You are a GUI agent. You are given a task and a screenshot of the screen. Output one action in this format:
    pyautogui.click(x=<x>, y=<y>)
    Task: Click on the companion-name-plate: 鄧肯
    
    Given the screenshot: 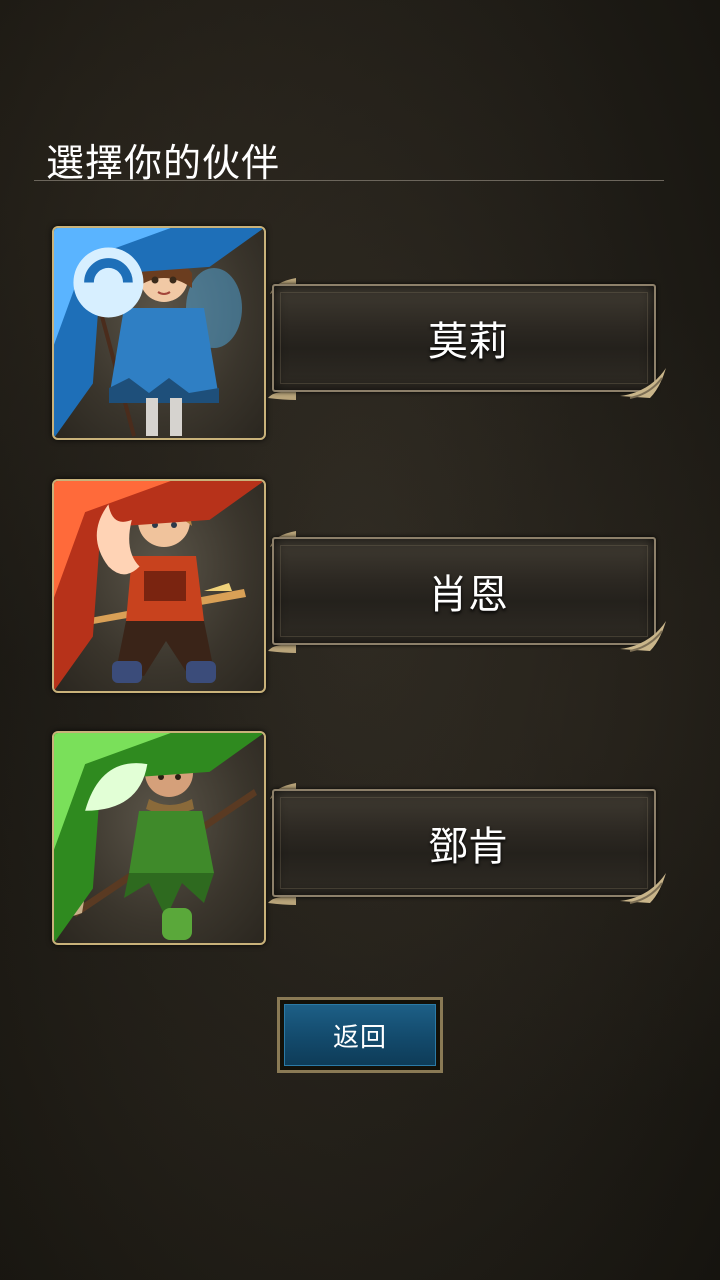 What is the action you would take?
    pyautogui.click(x=464, y=843)
    